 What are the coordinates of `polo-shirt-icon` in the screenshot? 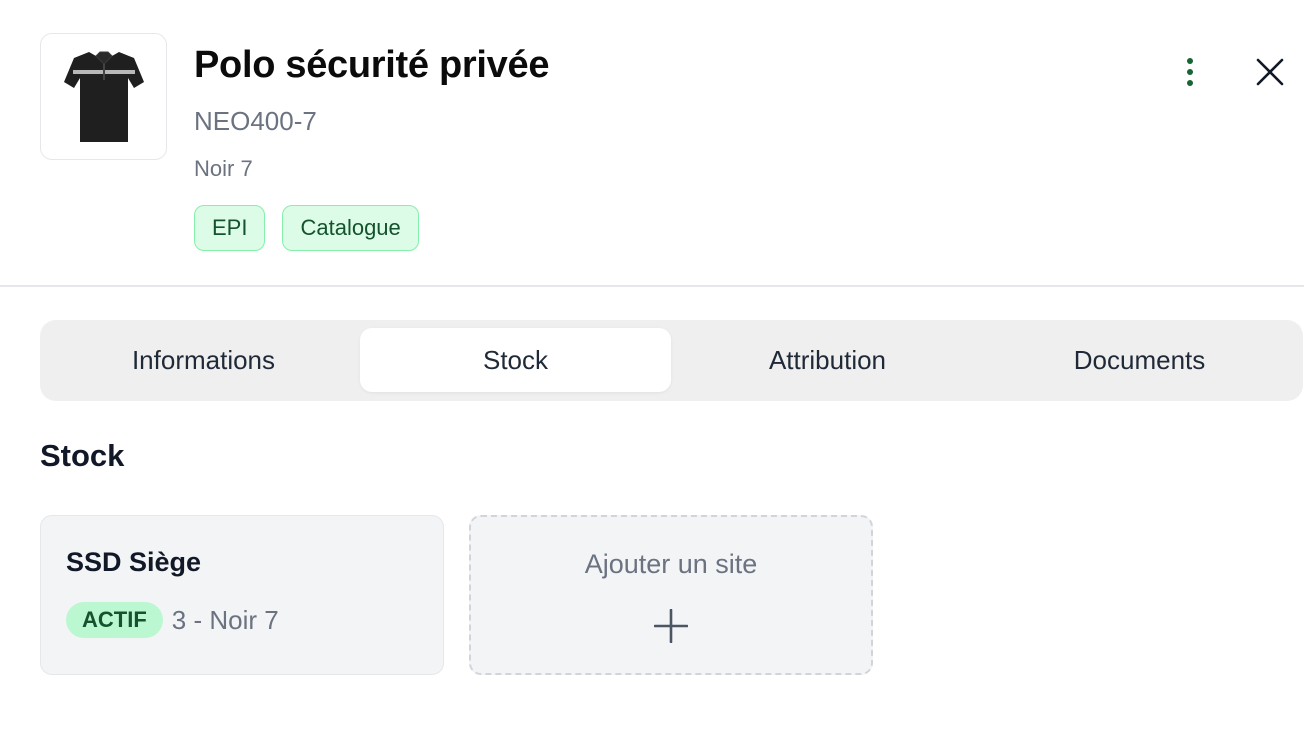 It's located at (103, 96).